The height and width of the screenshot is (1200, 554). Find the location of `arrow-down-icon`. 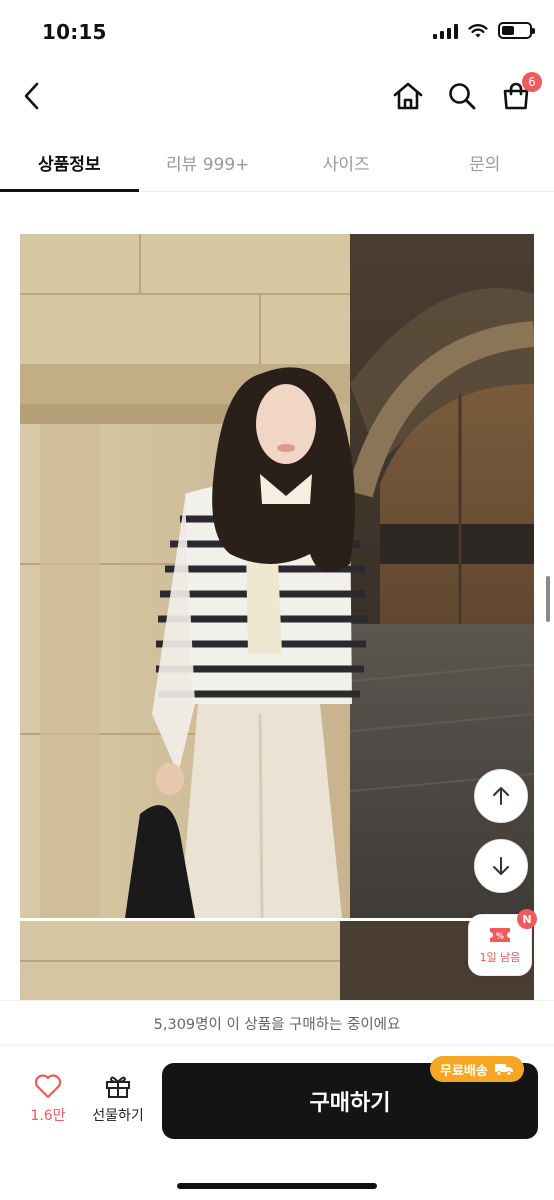

arrow-down-icon is located at coordinates (501, 866).